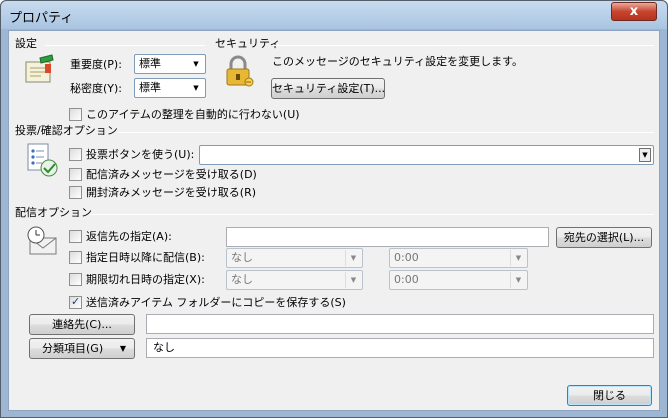 This screenshot has width=668, height=418. Describe the element at coordinates (400, 348) in the screenshot. I see `categories-input: なし` at that location.